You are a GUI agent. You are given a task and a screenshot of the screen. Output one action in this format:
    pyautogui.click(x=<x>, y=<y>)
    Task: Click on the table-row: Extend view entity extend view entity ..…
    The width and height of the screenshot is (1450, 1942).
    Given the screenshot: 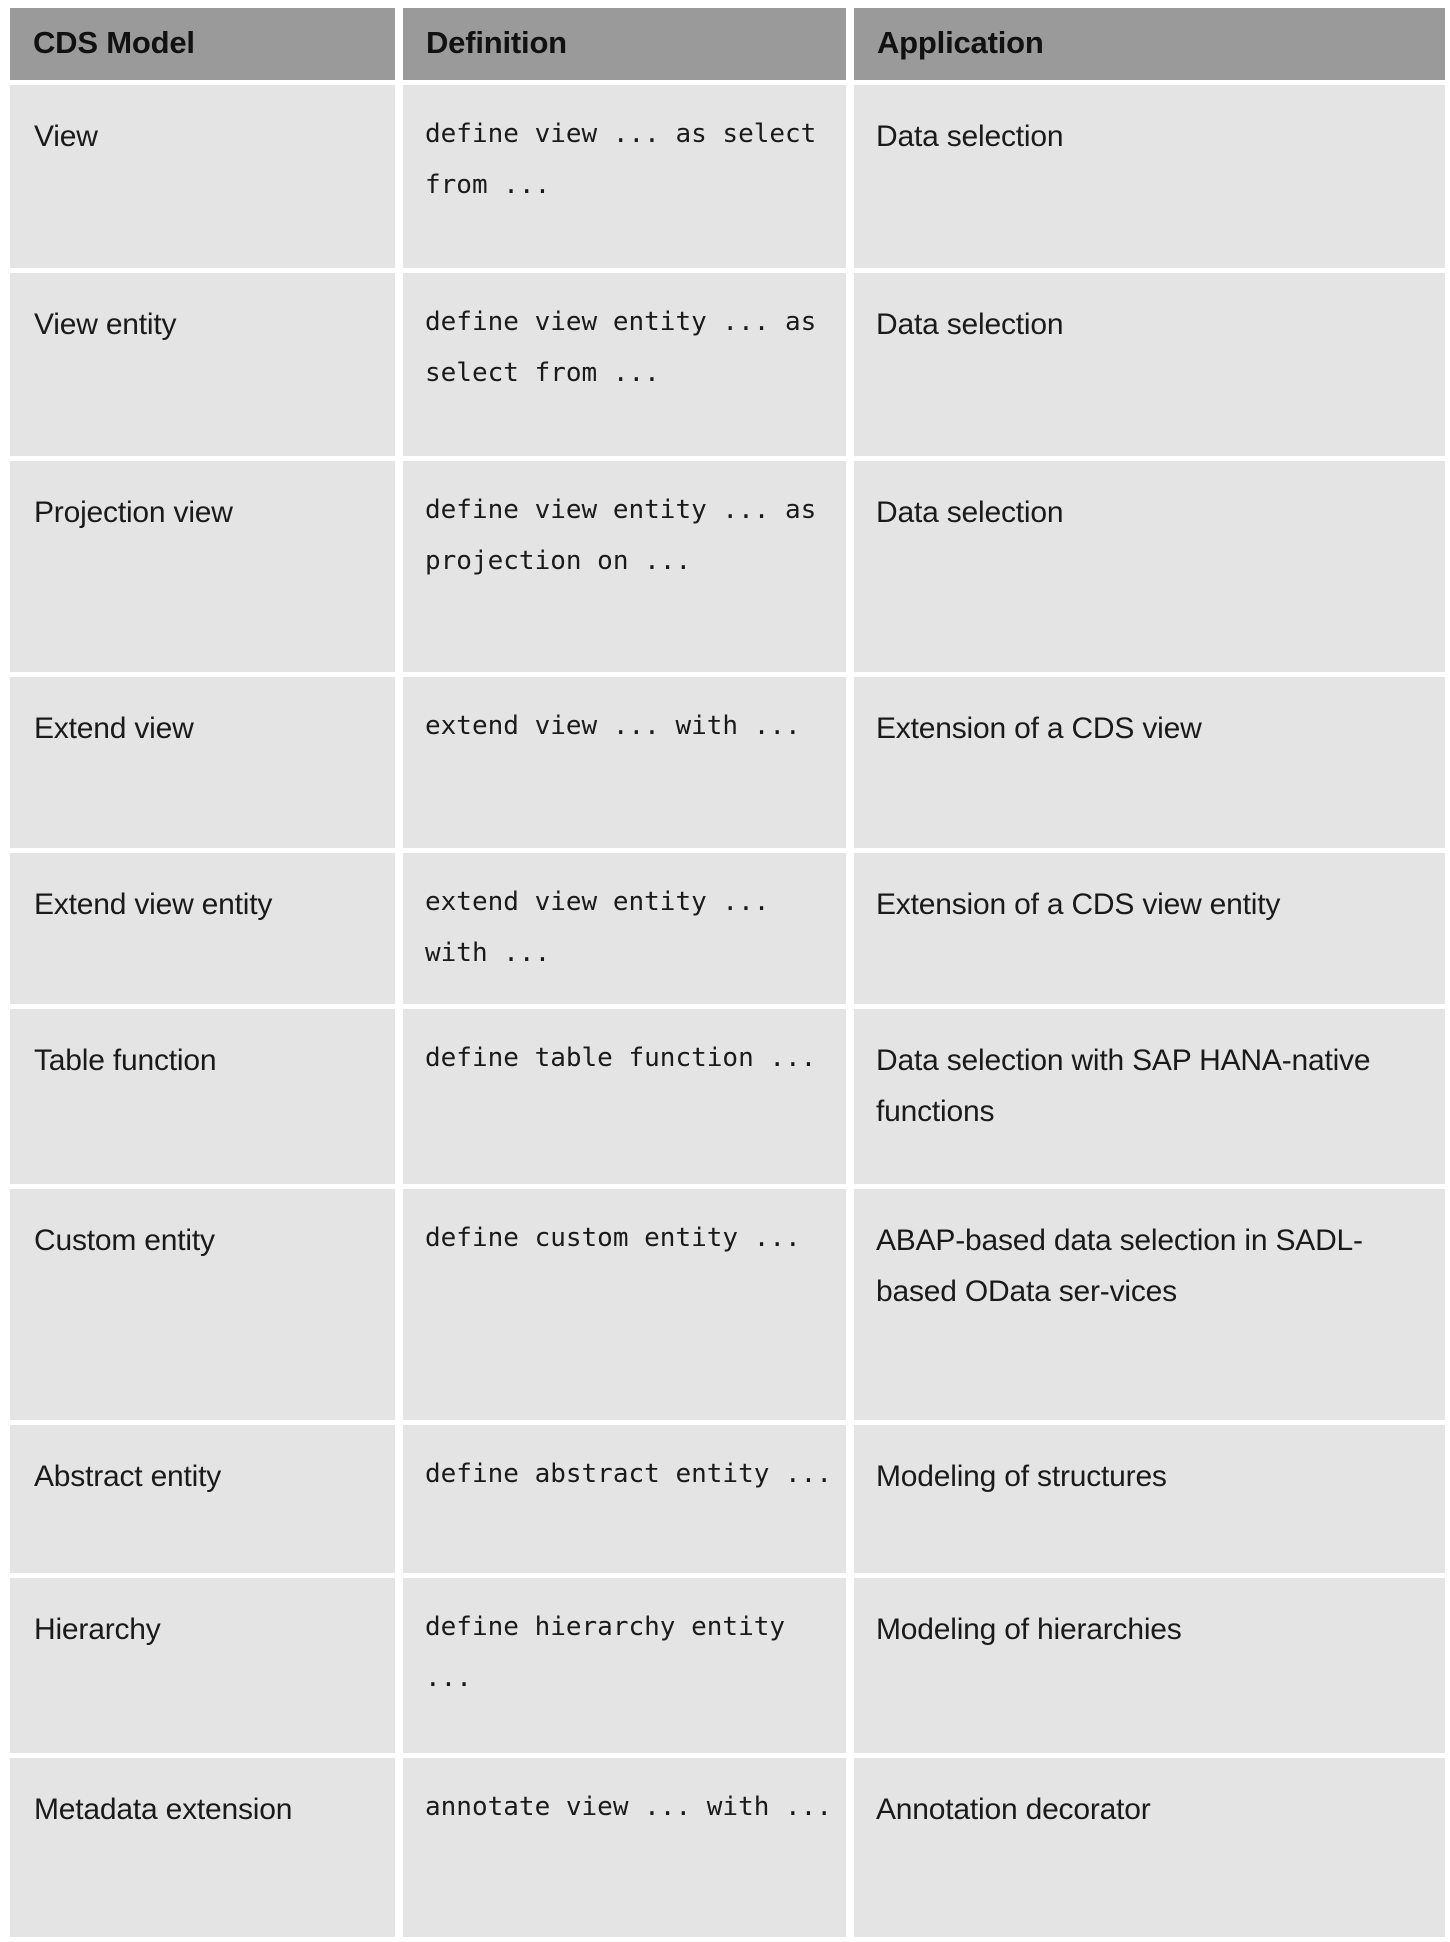 What is the action you would take?
    pyautogui.click(x=727, y=929)
    